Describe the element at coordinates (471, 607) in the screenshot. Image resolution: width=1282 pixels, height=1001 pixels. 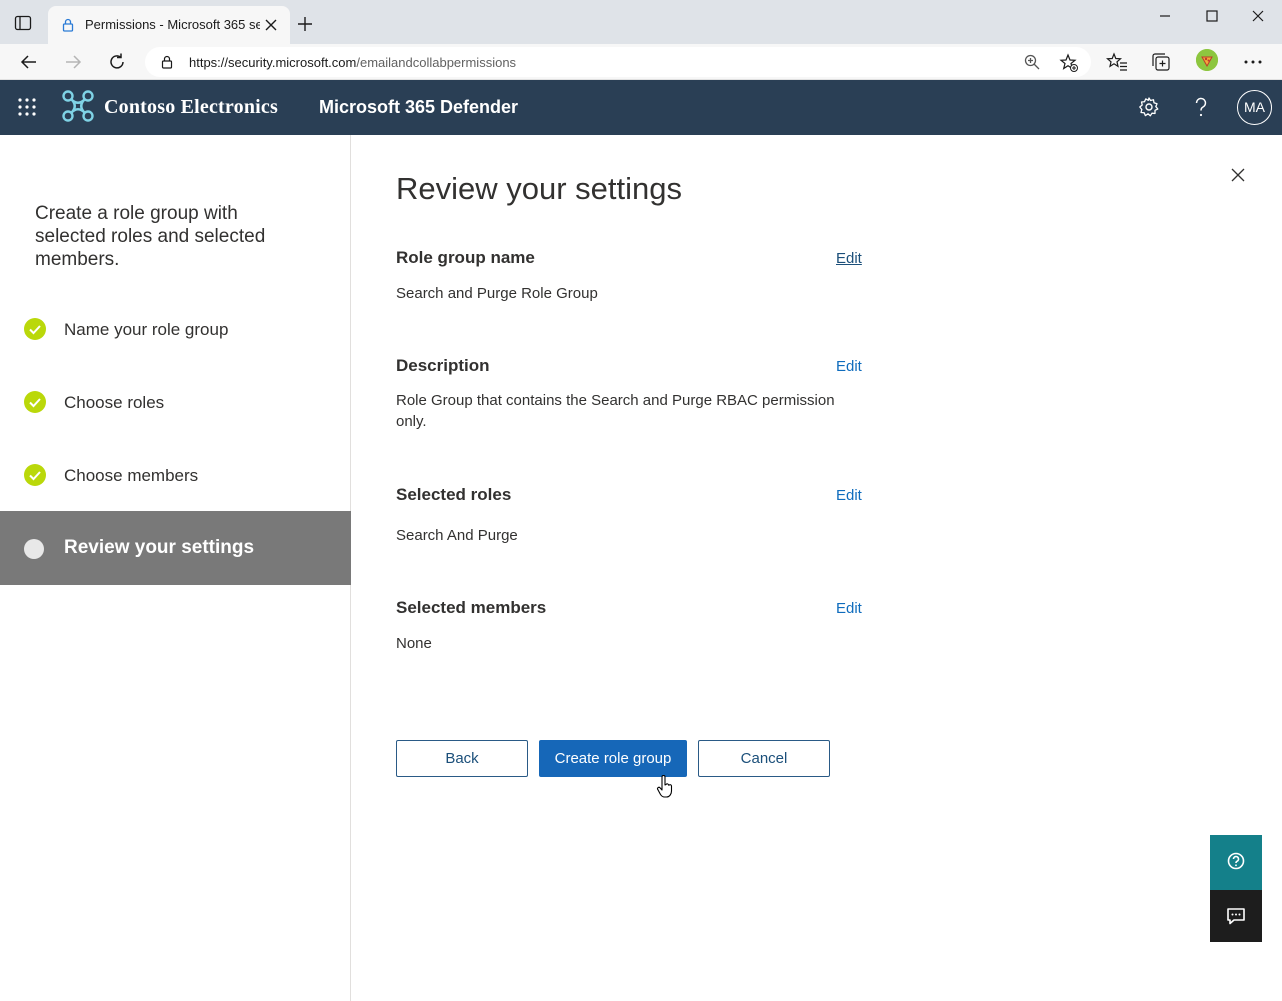
I see `section-title-selected-members: Selected members` at that location.